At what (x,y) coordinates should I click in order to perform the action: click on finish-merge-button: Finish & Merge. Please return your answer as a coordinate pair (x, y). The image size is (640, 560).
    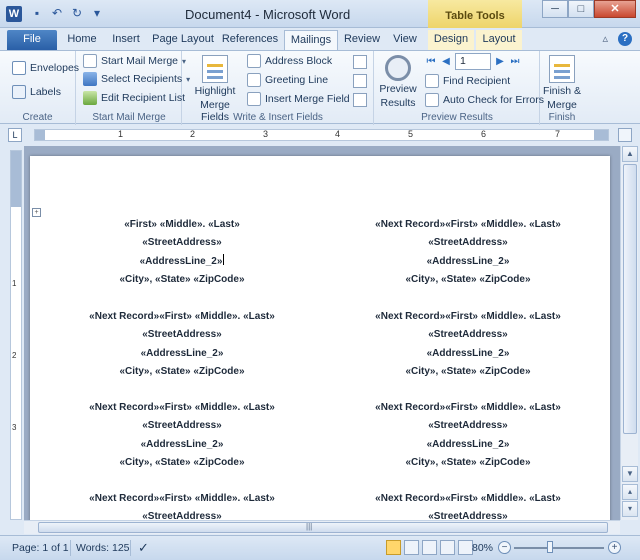
    Looking at the image, I should click on (562, 83).